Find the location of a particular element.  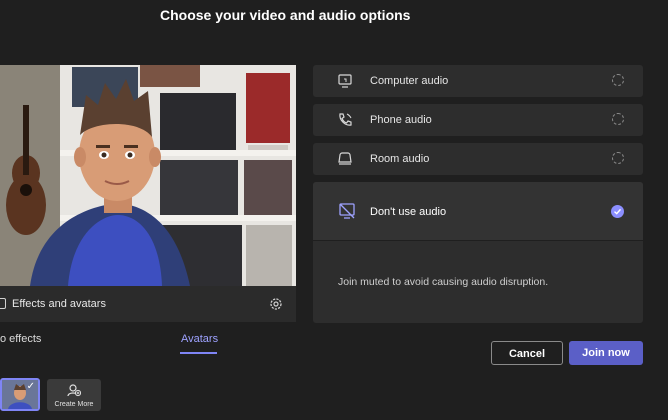

no-audio-icon is located at coordinates (347, 211).